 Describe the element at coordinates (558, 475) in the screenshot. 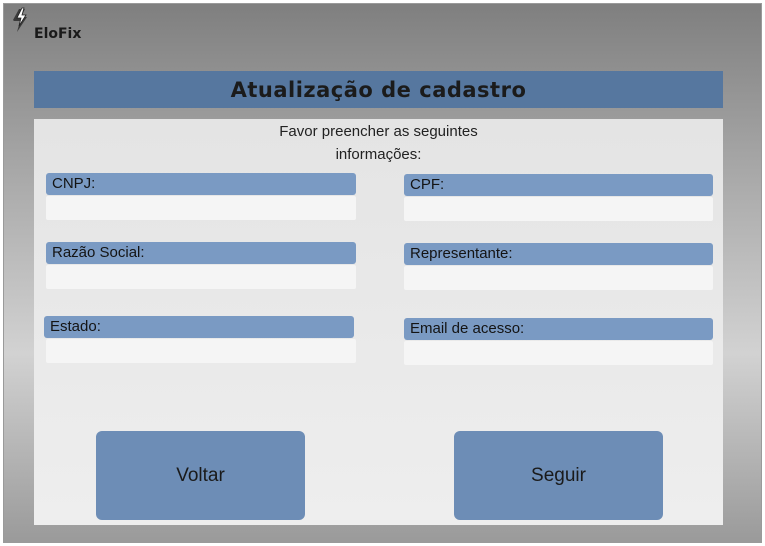

I see `next-button: Seguir` at that location.